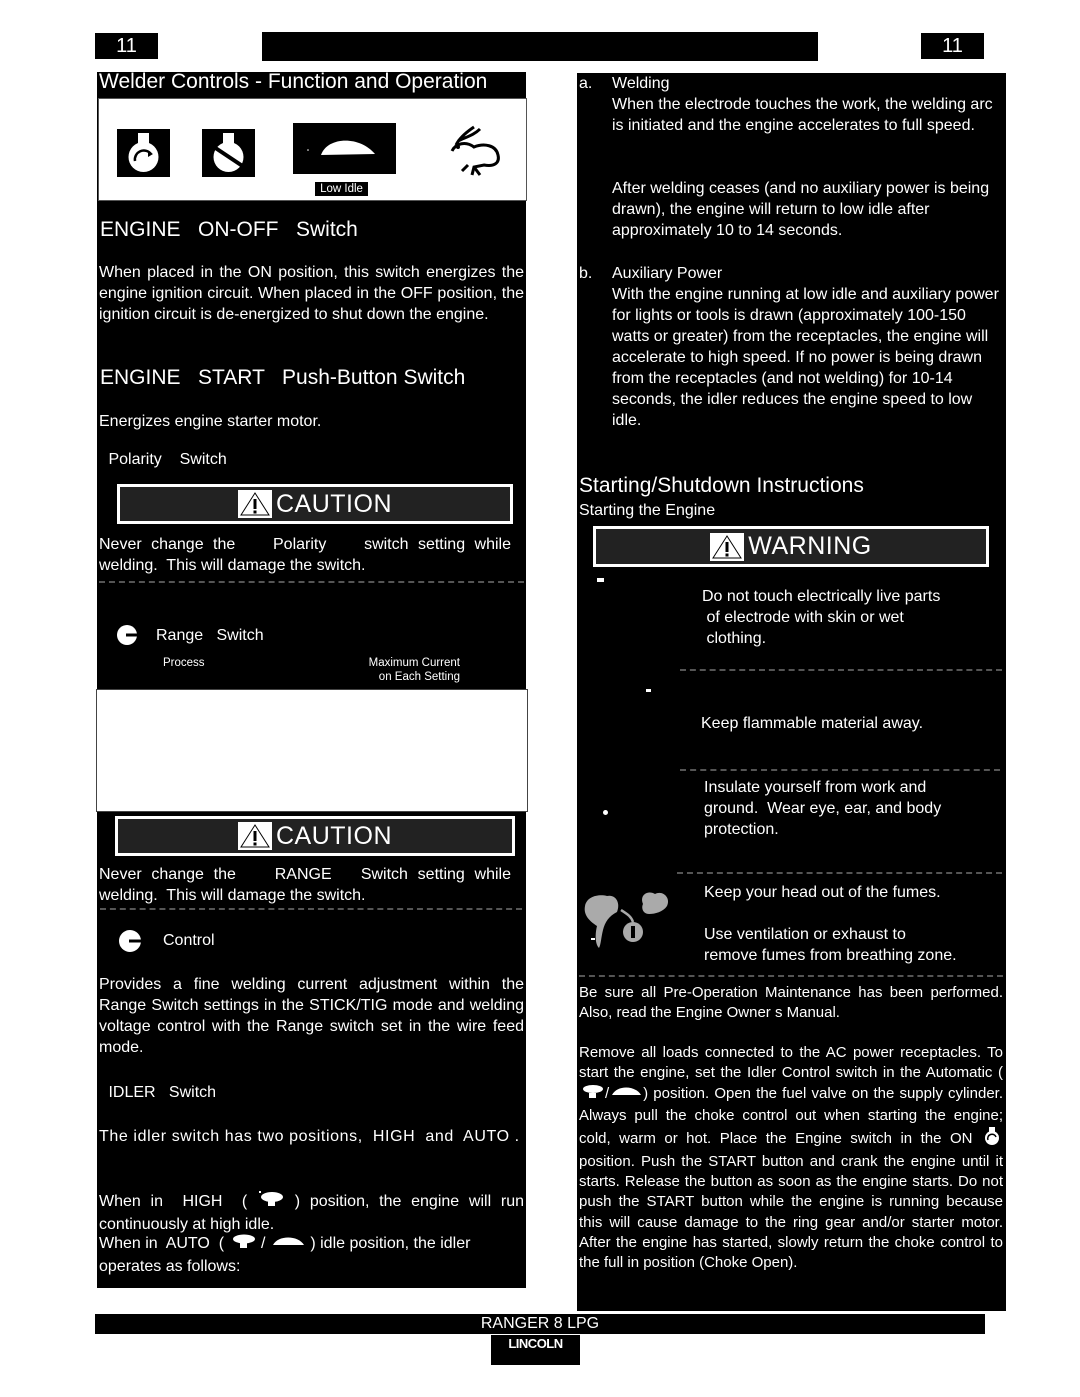 The width and height of the screenshot is (1080, 1397). I want to click on warning-banner: WARNING, so click(791, 546).